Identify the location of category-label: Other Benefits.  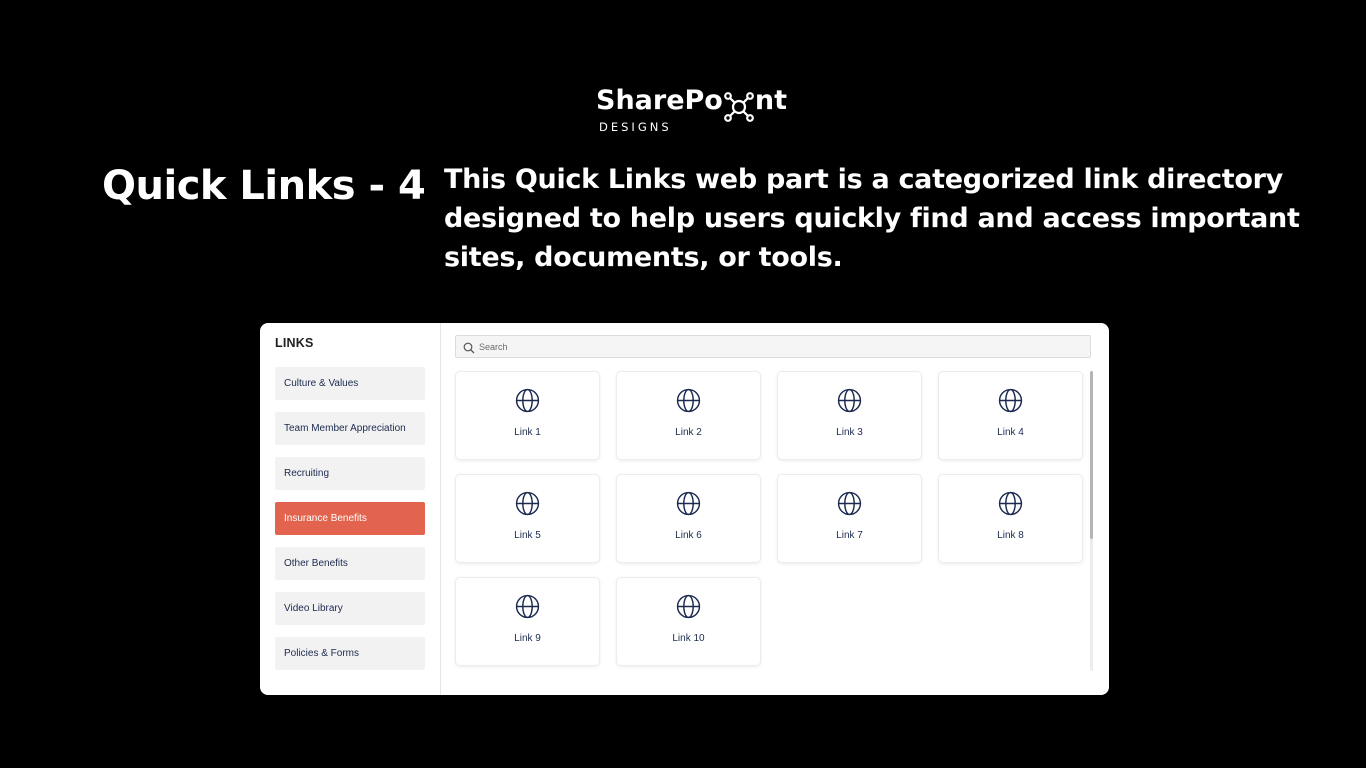
(316, 563).